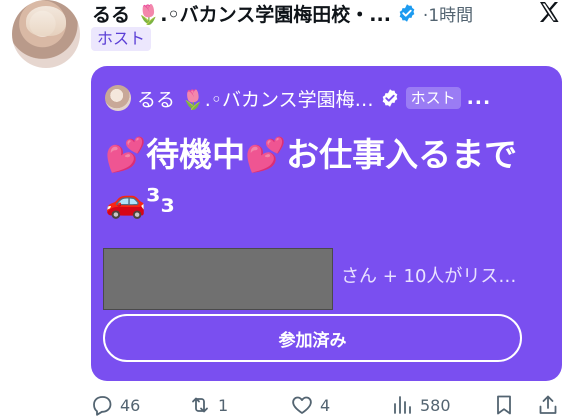 This screenshot has height=418, width=576. What do you see at coordinates (311, 177) in the screenshot?
I see `space-title: 💕待機中💕お仕事入るまで🚗³₃` at bounding box center [311, 177].